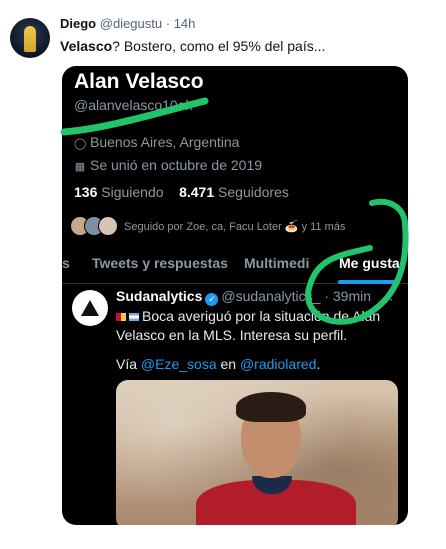 The width and height of the screenshot is (446, 549). I want to click on via-user-radiolared: @radiolared, so click(278, 364).